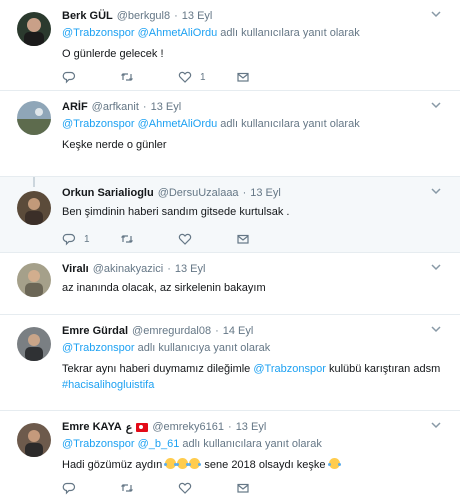 This screenshot has height=500, width=460. What do you see at coordinates (143, 16) in the screenshot?
I see `author-handle: @berkgul8` at bounding box center [143, 16].